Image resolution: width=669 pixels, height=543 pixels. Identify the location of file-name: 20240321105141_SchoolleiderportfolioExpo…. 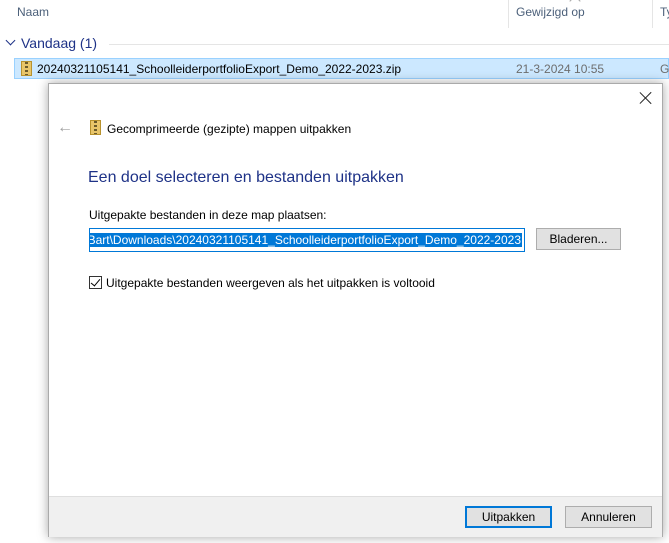
(219, 69).